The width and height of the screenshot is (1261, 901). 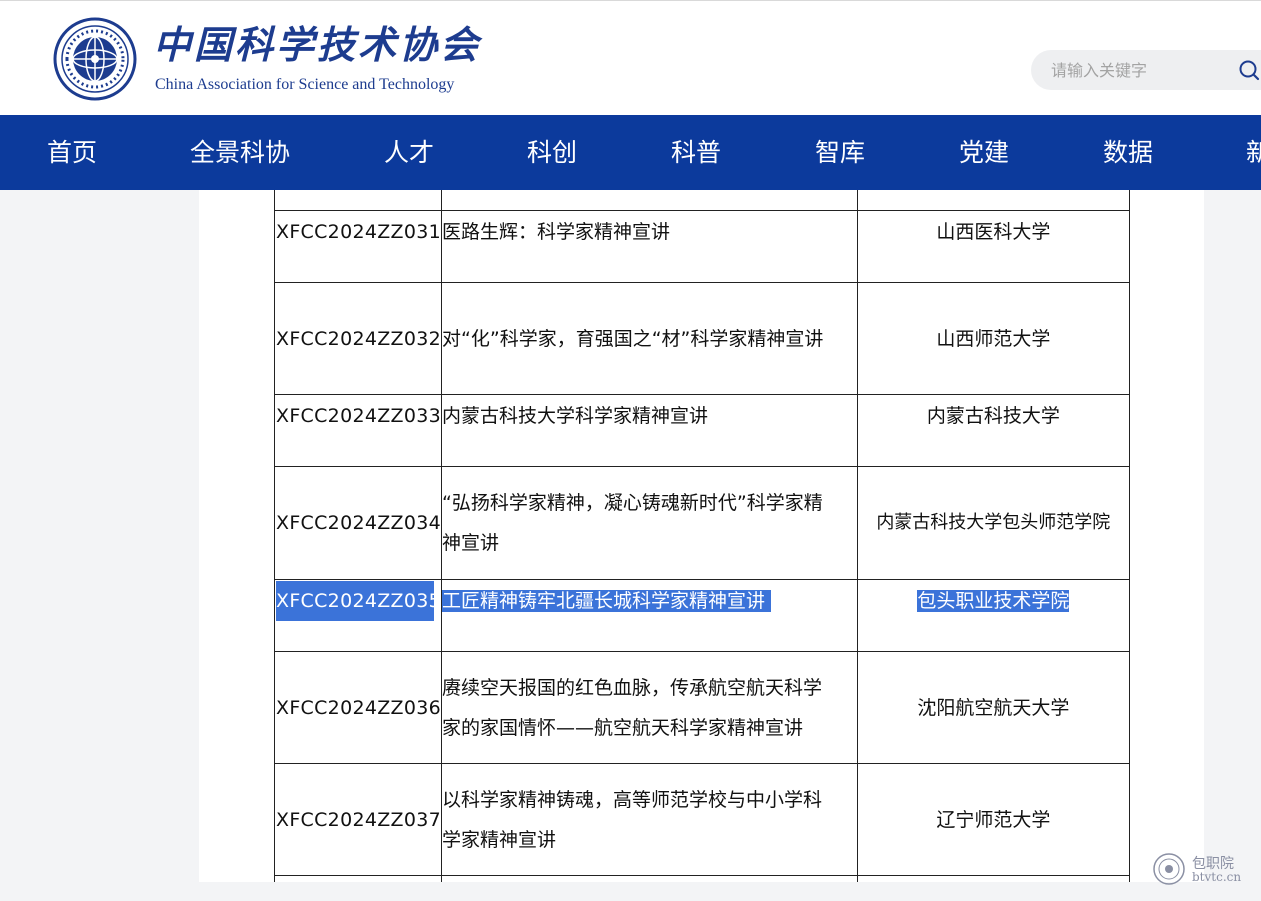 What do you see at coordinates (993, 430) in the screenshot?
I see `table-cell-org: 内蒙古科技大学` at bounding box center [993, 430].